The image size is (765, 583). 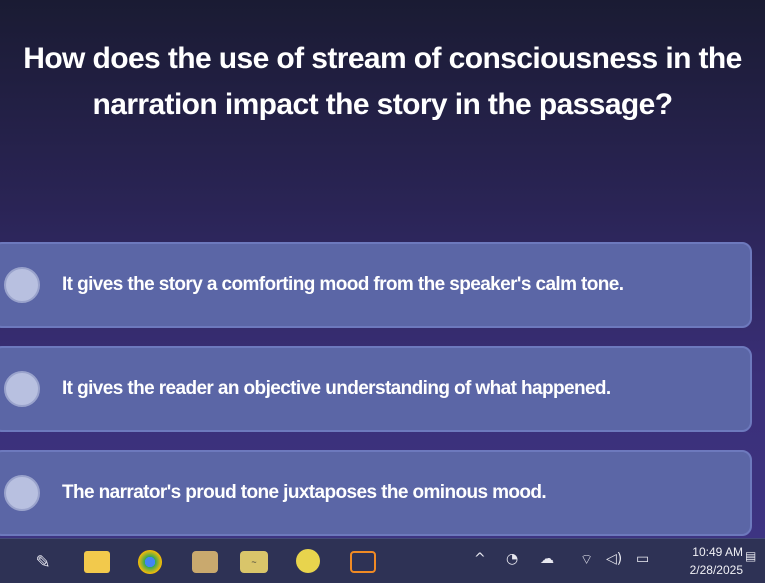 I want to click on handwriting-app-icon: ~, so click(x=254, y=562).